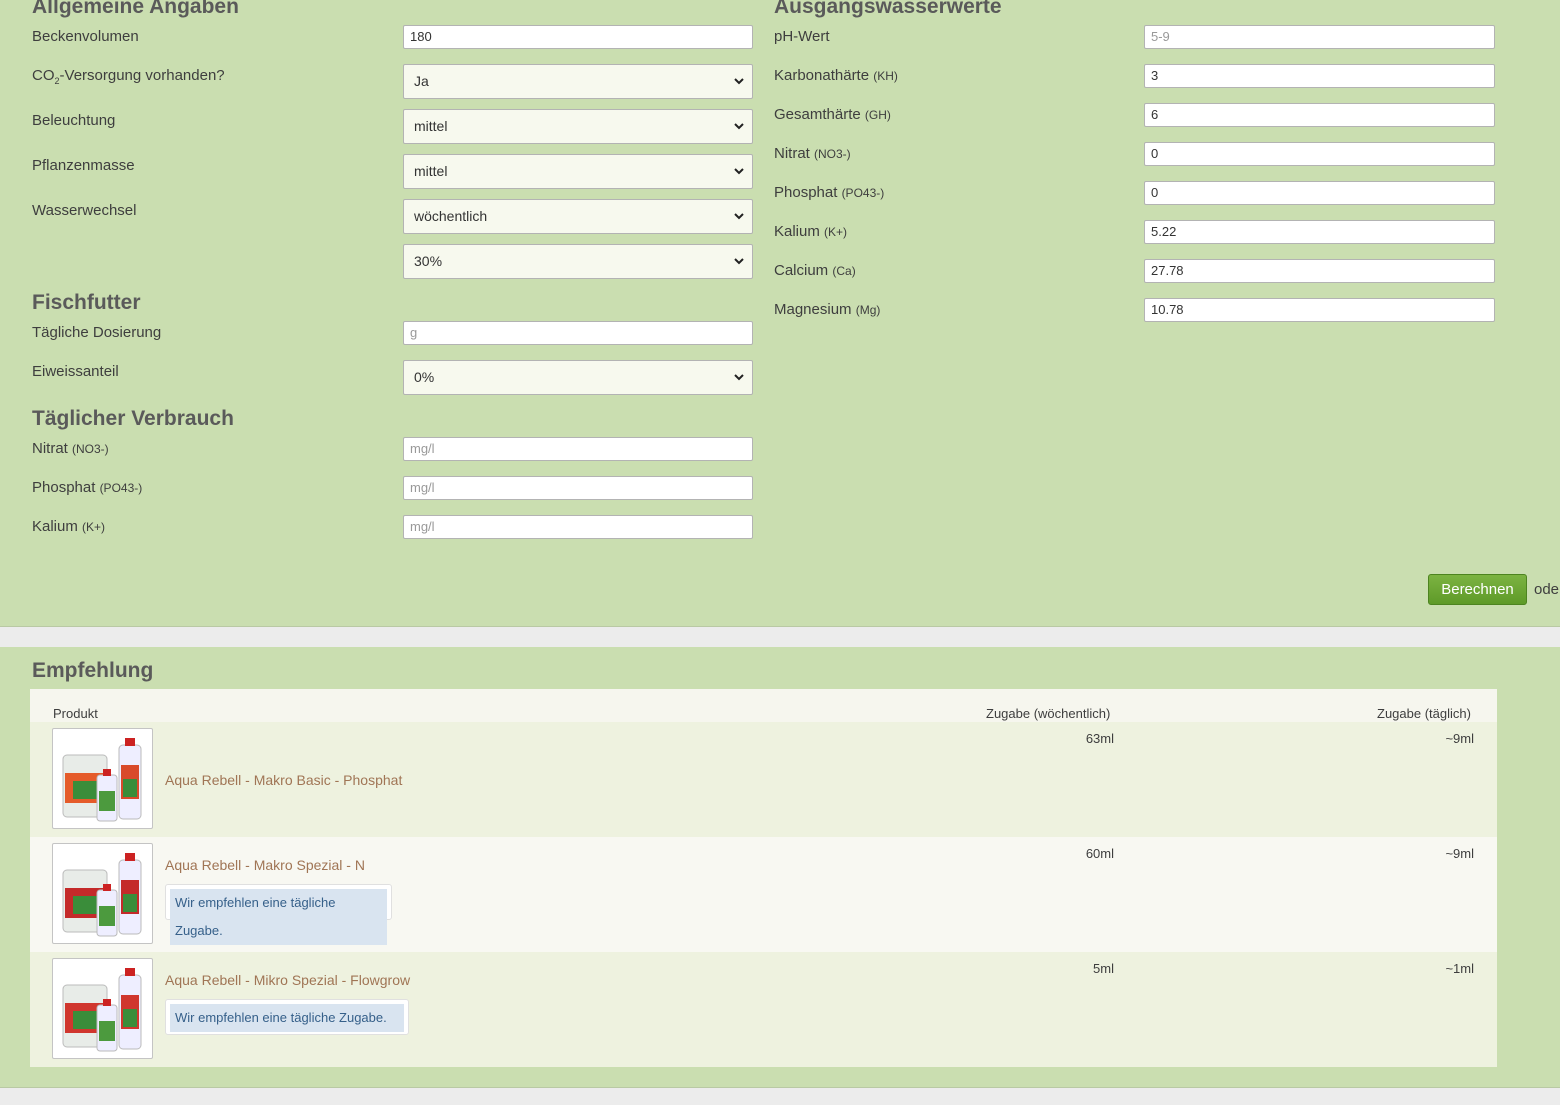 The image size is (1560, 1105). Describe the element at coordinates (578, 81) in the screenshot. I see `co2-select: Ja` at that location.